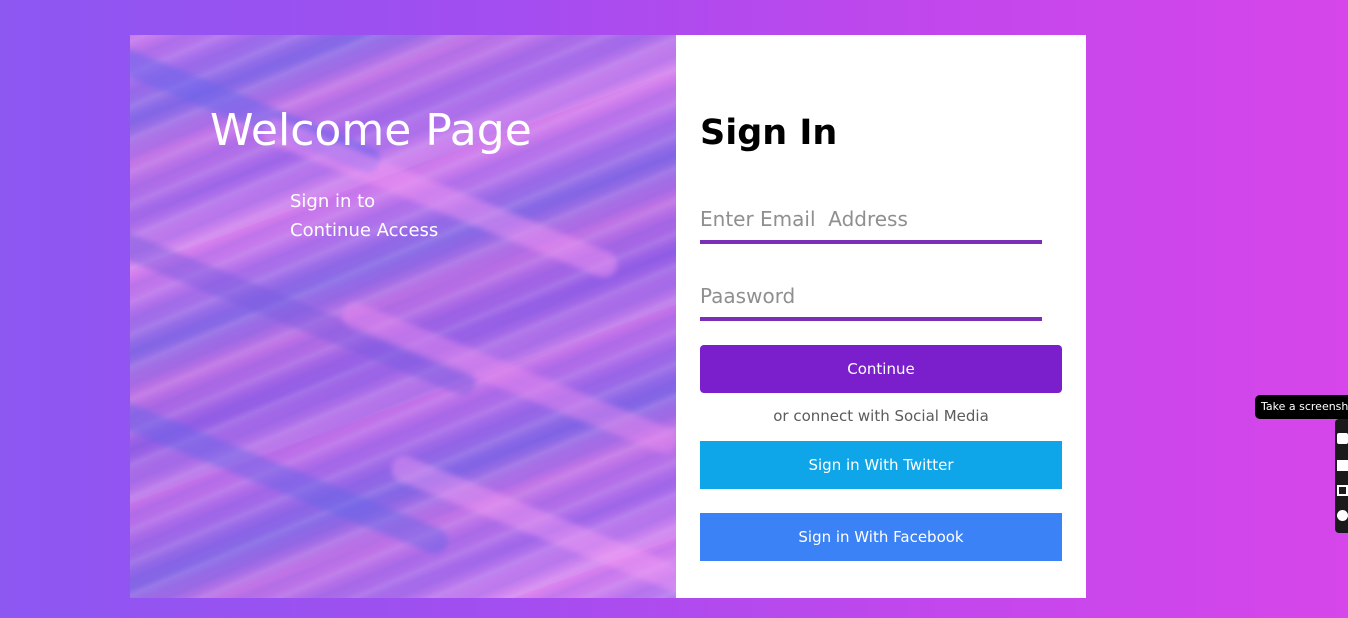 The height and width of the screenshot is (618, 1348). I want to click on fullscreen-icon, so click(1342, 465).